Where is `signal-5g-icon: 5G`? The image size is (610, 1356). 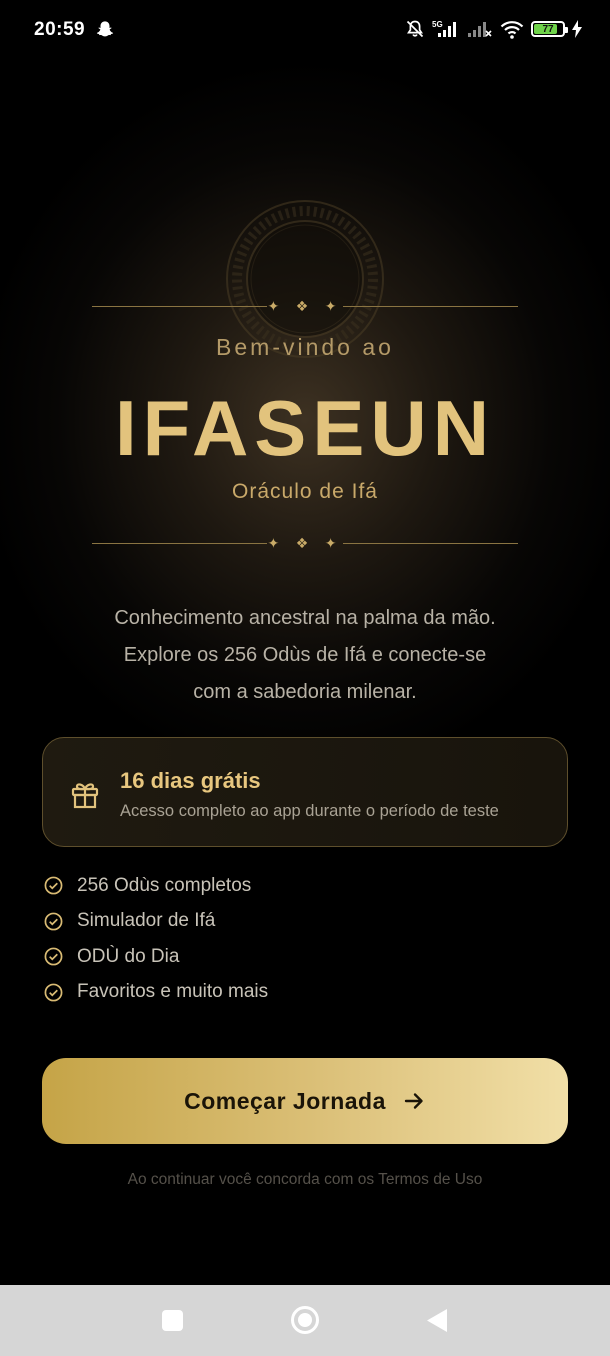
signal-5g-icon: 5G is located at coordinates (444, 28).